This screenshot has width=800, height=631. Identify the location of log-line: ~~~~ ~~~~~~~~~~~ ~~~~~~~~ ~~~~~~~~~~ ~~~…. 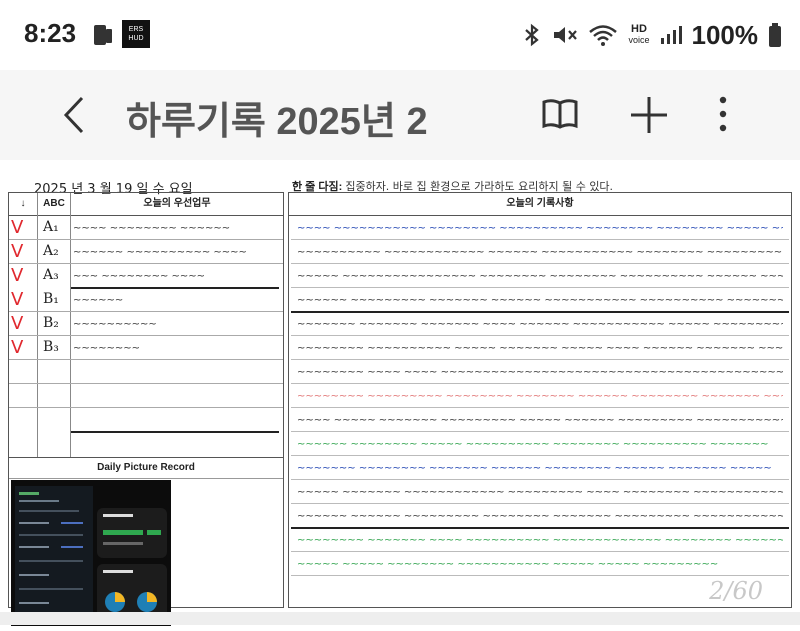
(540, 228).